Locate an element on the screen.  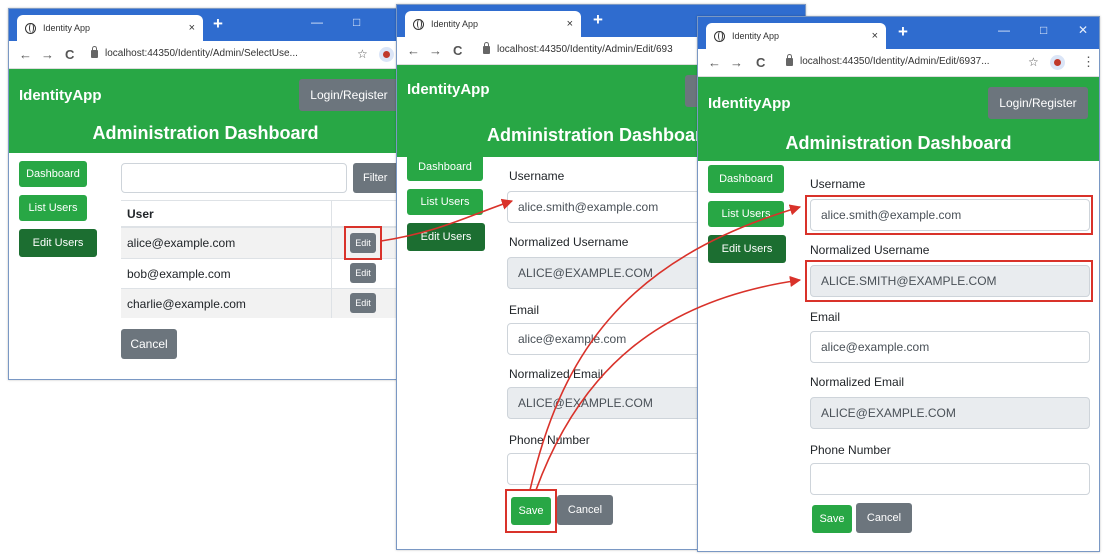
arrow-save-to-username is located at coordinates (665, 347).